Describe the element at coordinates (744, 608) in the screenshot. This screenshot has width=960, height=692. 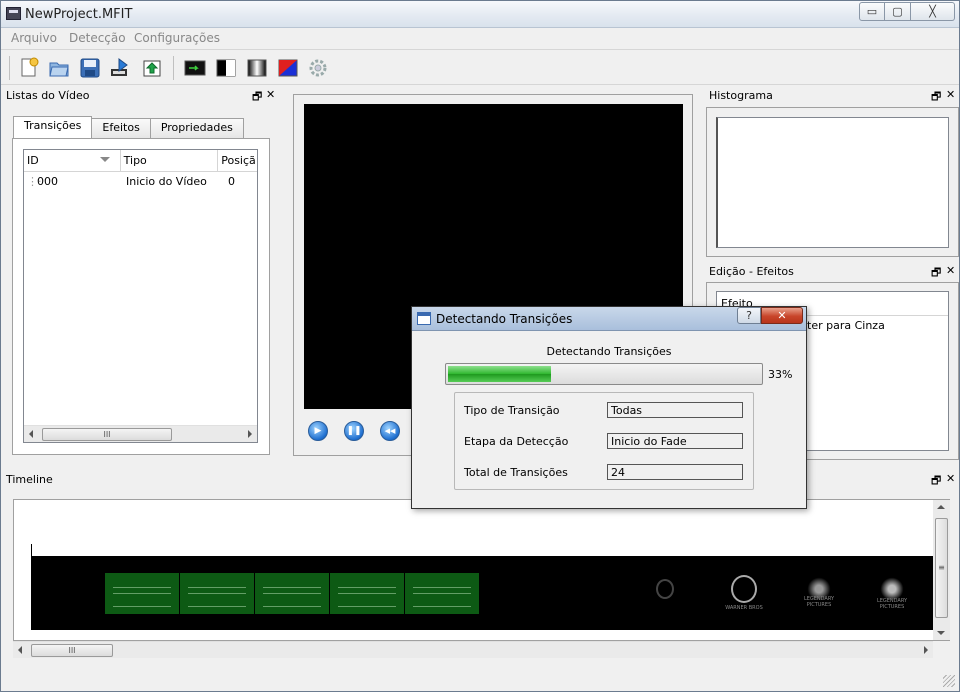
I see `wb-logo-text: WARNER BROS` at that location.